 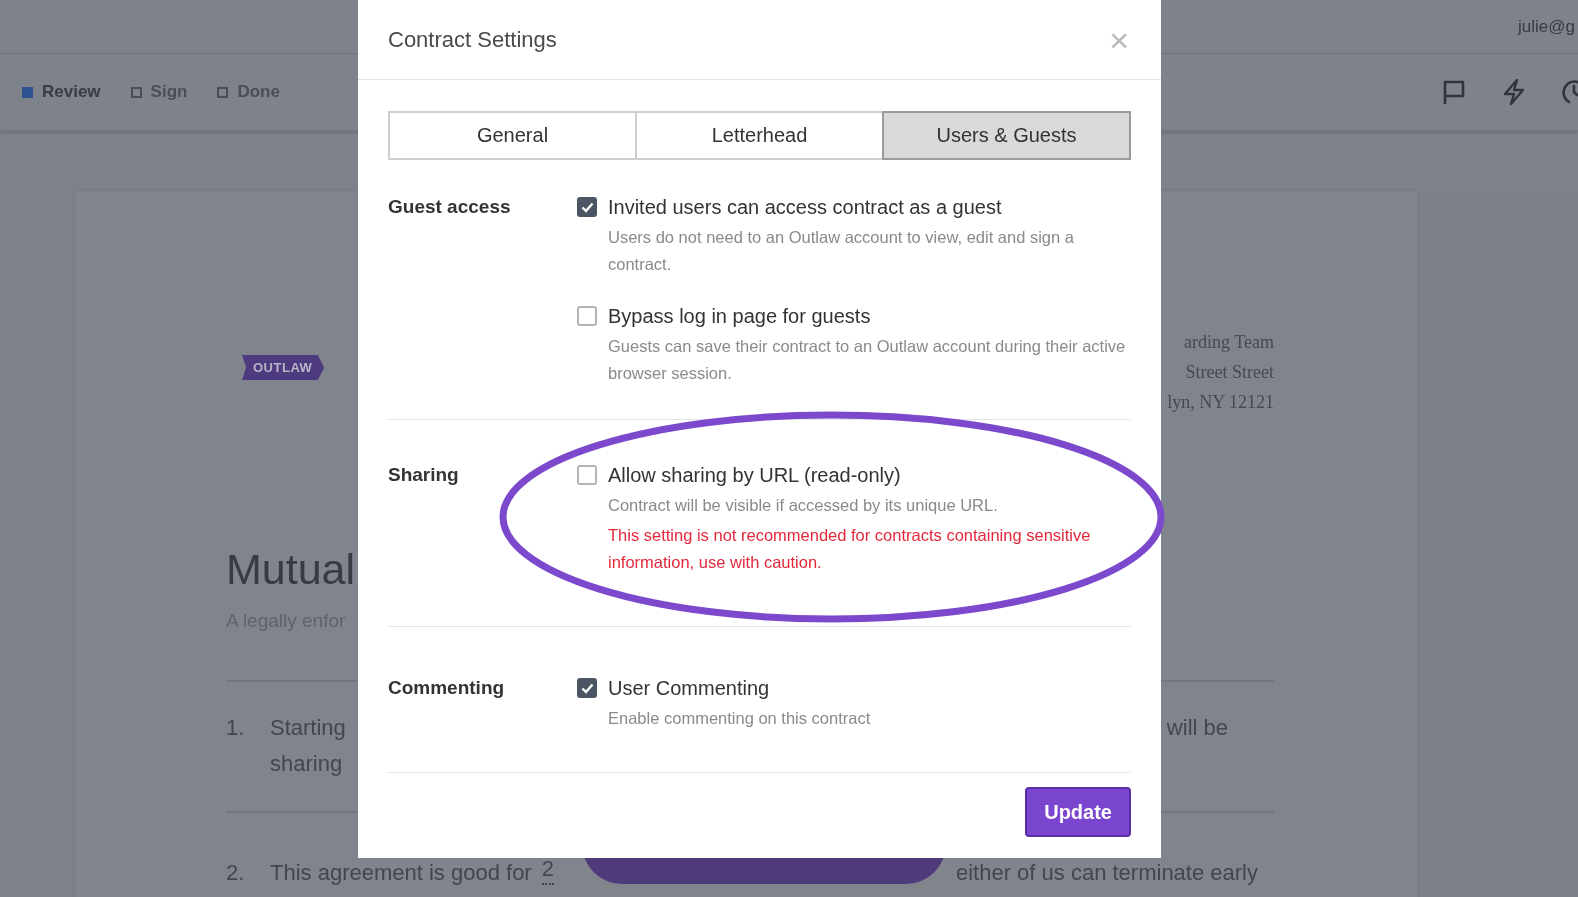 What do you see at coordinates (1228, 342) in the screenshot?
I see `address-line: arding Team` at bounding box center [1228, 342].